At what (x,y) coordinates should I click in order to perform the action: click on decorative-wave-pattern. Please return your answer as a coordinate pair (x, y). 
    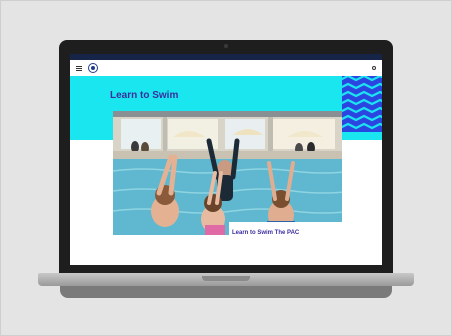
    Looking at the image, I should click on (362, 104).